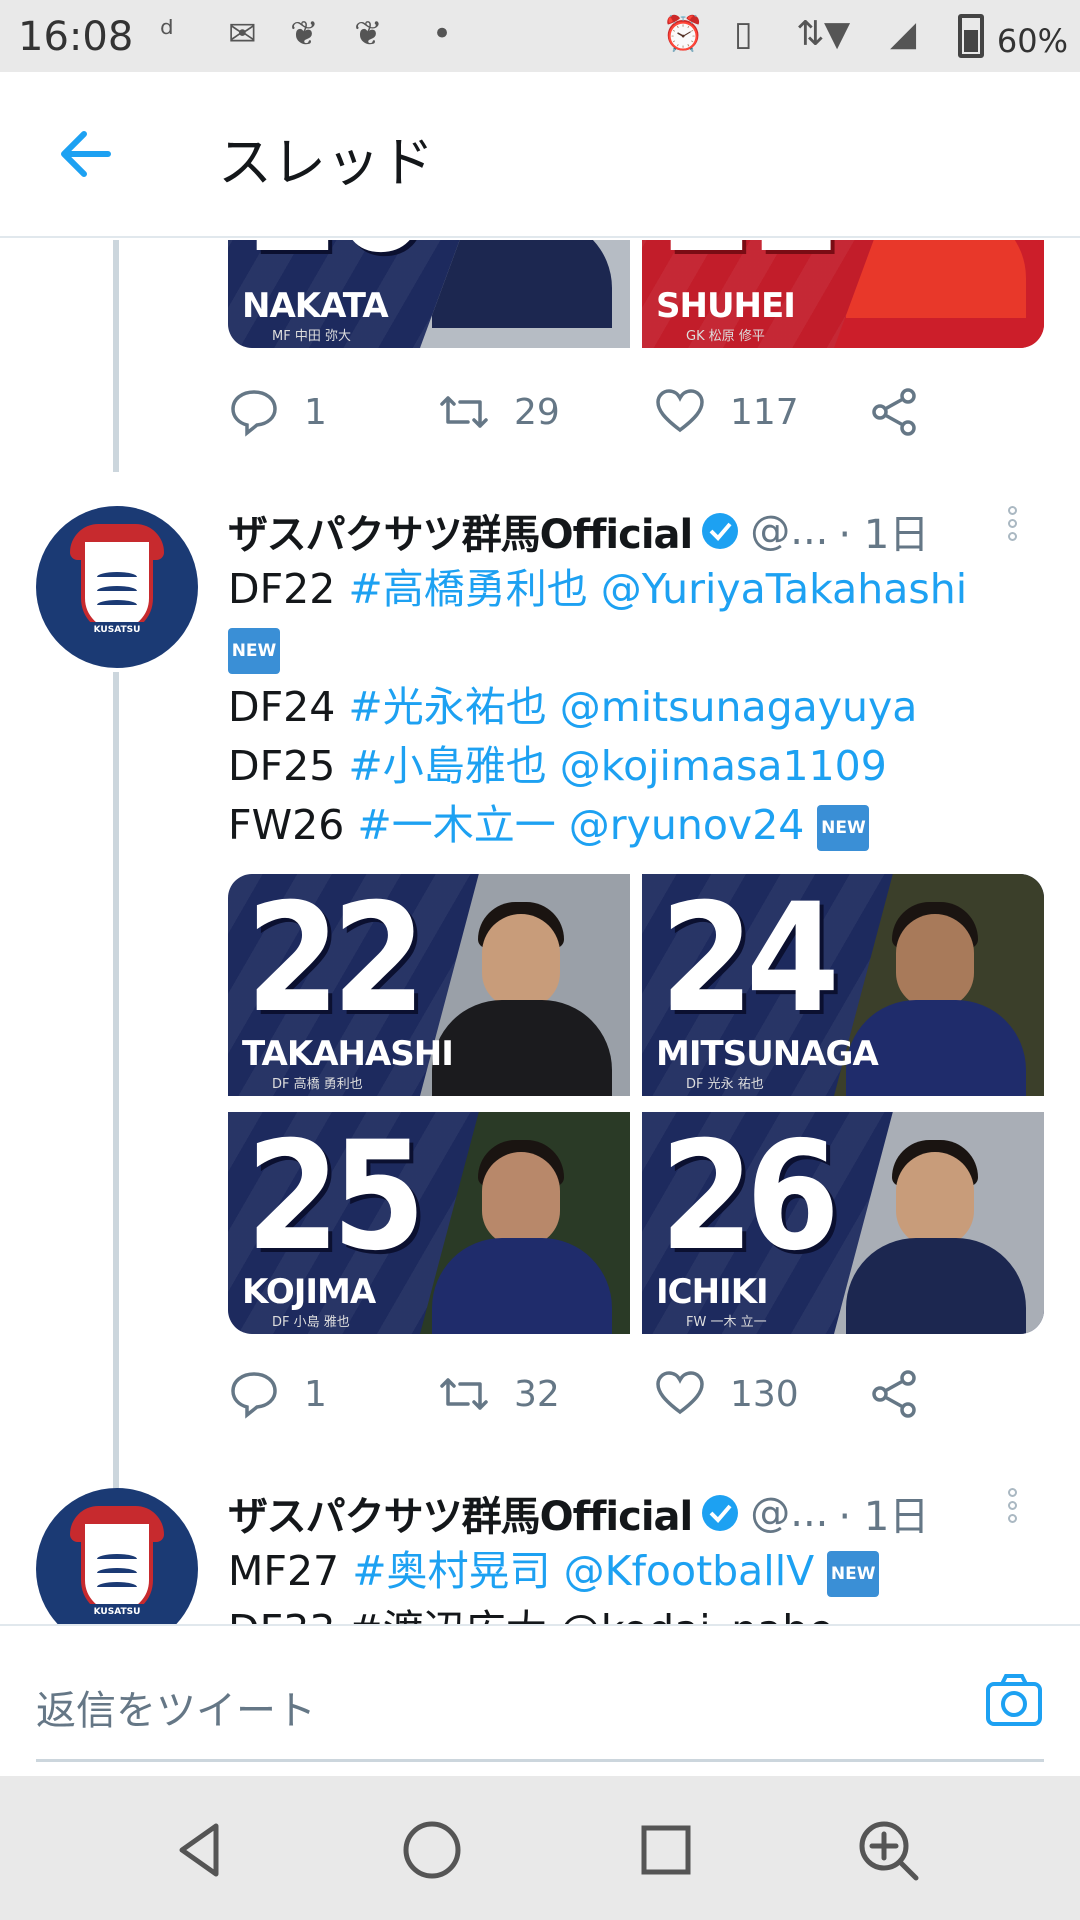  What do you see at coordinates (888, 1850) in the screenshot?
I see `zoom-in-icon` at bounding box center [888, 1850].